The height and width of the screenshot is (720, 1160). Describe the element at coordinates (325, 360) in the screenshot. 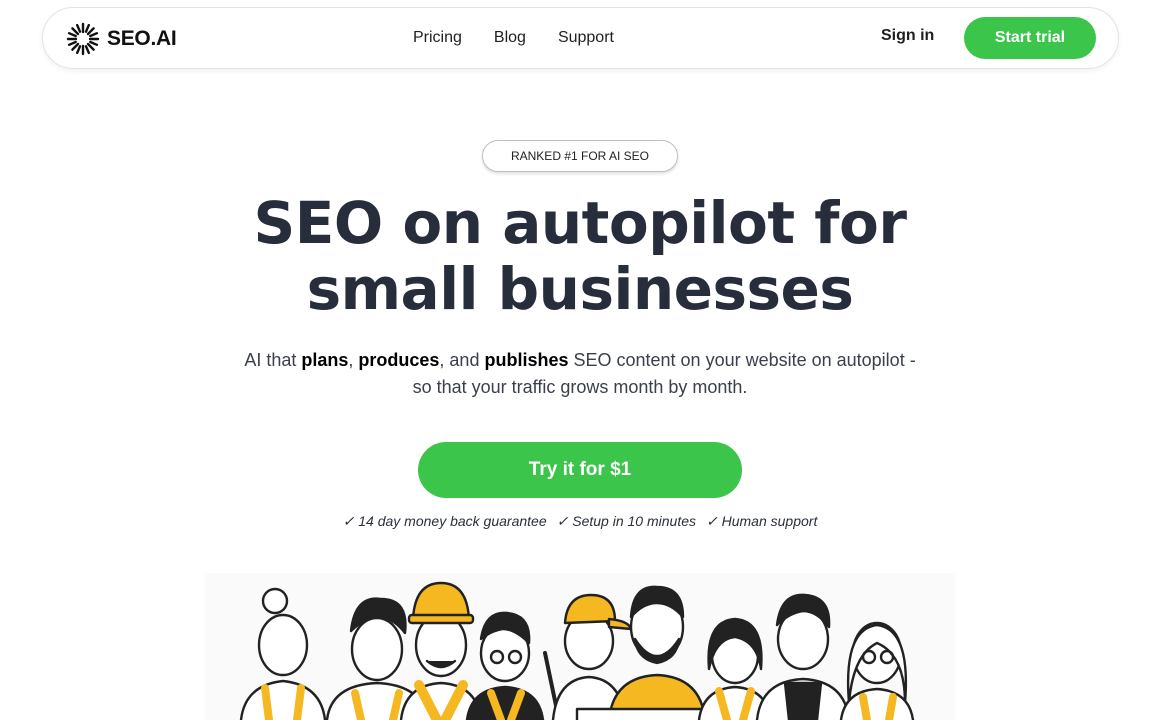

I see `subtext-plans: plans` at that location.